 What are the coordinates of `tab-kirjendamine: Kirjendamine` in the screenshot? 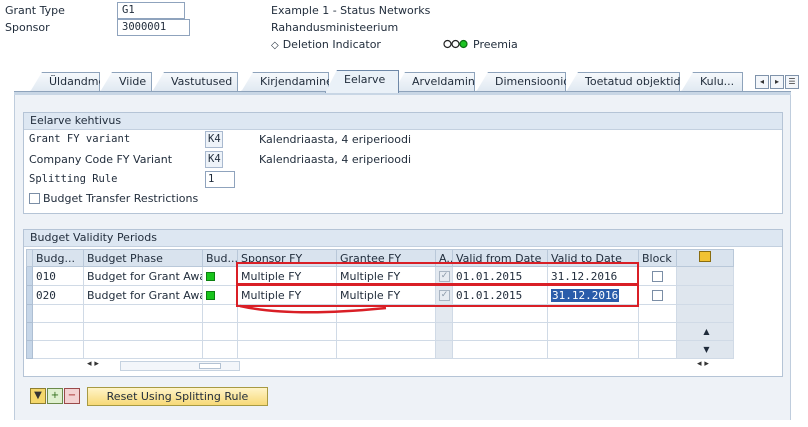 It's located at (285, 82).